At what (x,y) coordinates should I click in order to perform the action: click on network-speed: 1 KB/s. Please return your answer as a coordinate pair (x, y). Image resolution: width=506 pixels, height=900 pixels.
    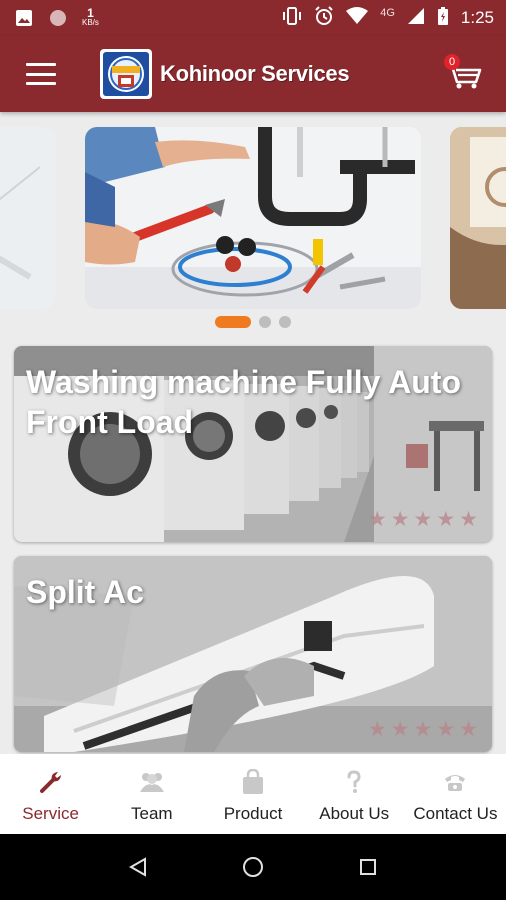
    Looking at the image, I should click on (90, 17).